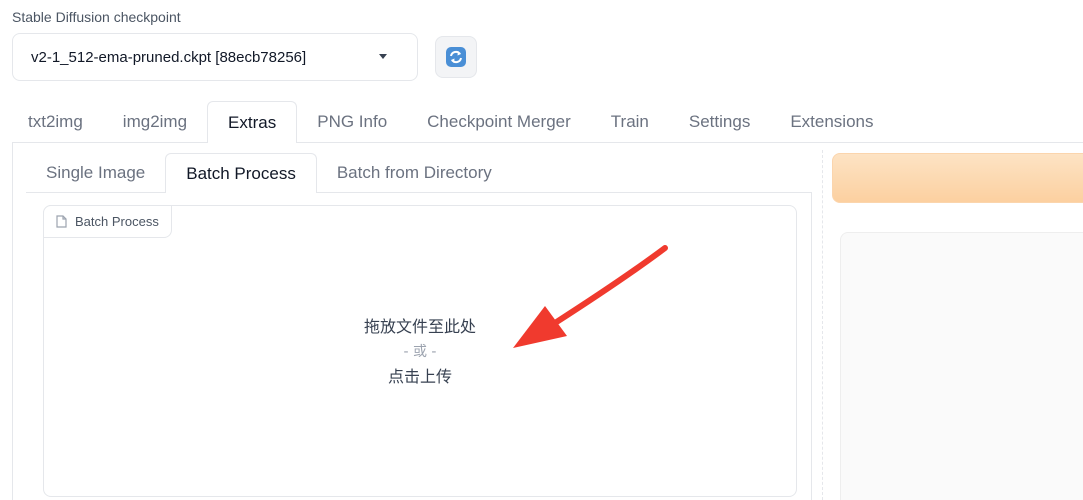  What do you see at coordinates (822, 325) in the screenshot?
I see `column-divider` at bounding box center [822, 325].